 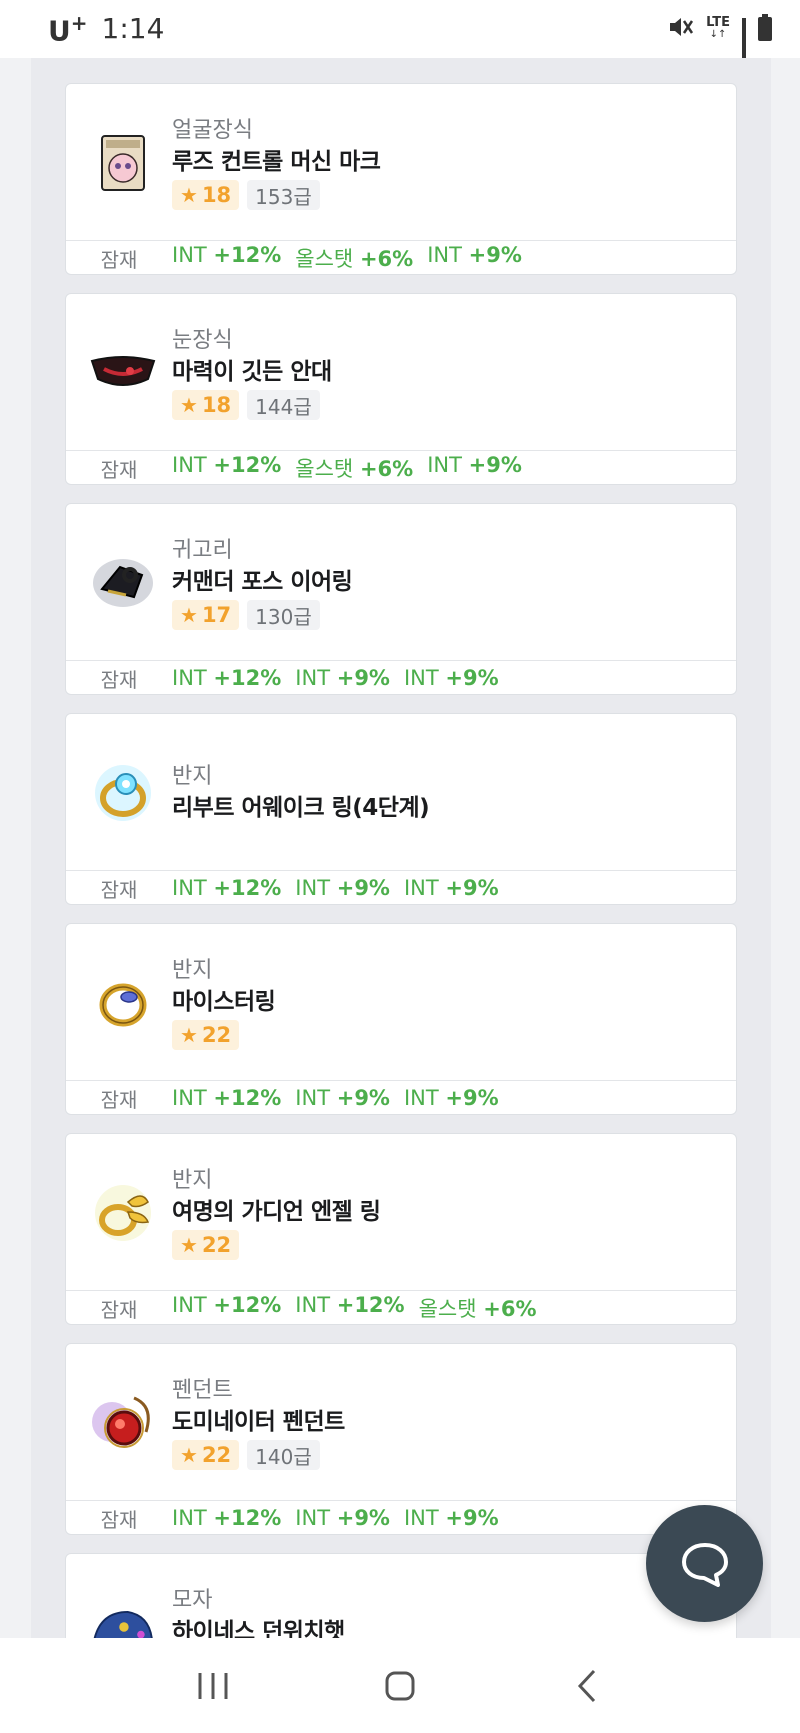 What do you see at coordinates (400, 36) in the screenshot?
I see `status-bar: U+ 1:14 LTE ↓↑` at bounding box center [400, 36].